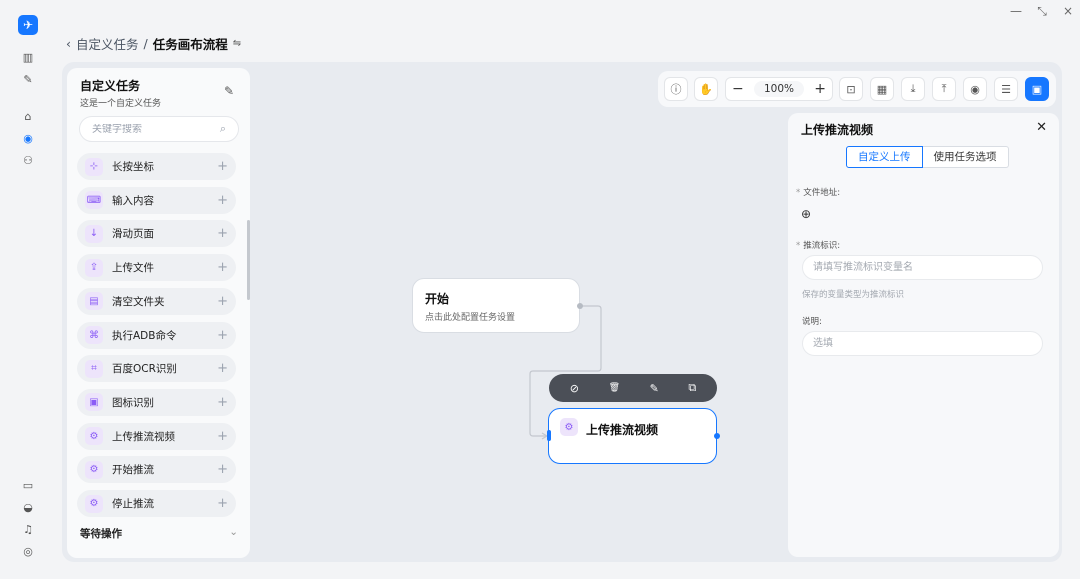 The width and height of the screenshot is (1080, 579). What do you see at coordinates (884, 157) in the screenshot?
I see `tab-custom-upload: 自定义上传` at bounding box center [884, 157].